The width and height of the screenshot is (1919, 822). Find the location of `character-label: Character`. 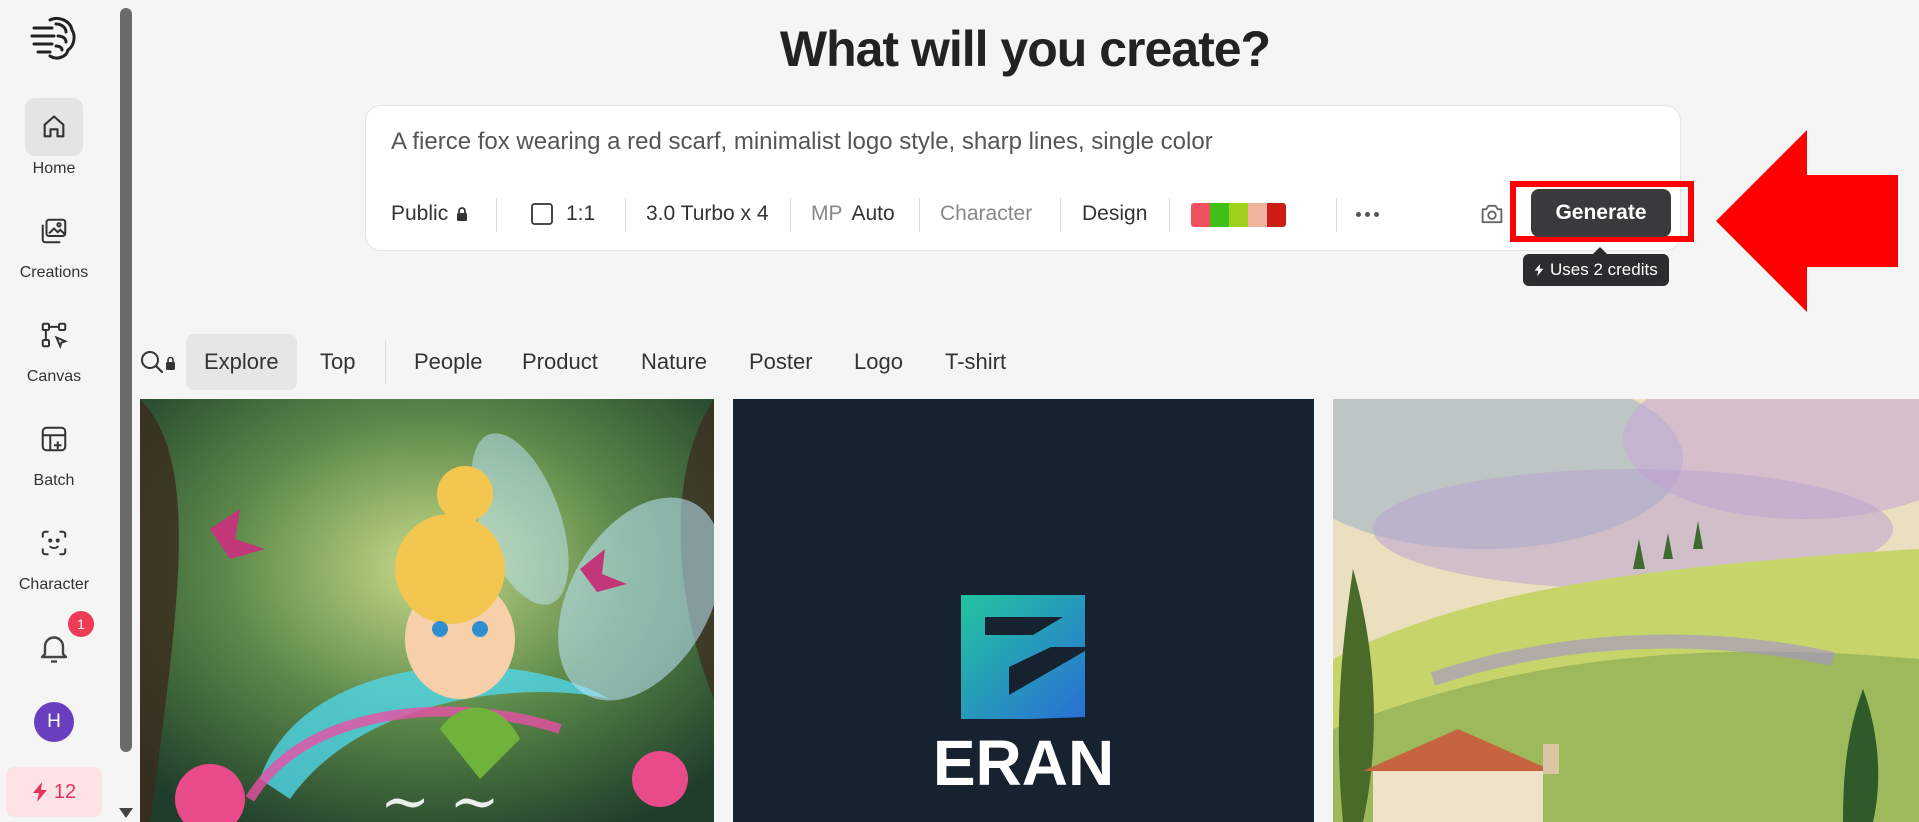

character-label: Character is located at coordinates (986, 213).